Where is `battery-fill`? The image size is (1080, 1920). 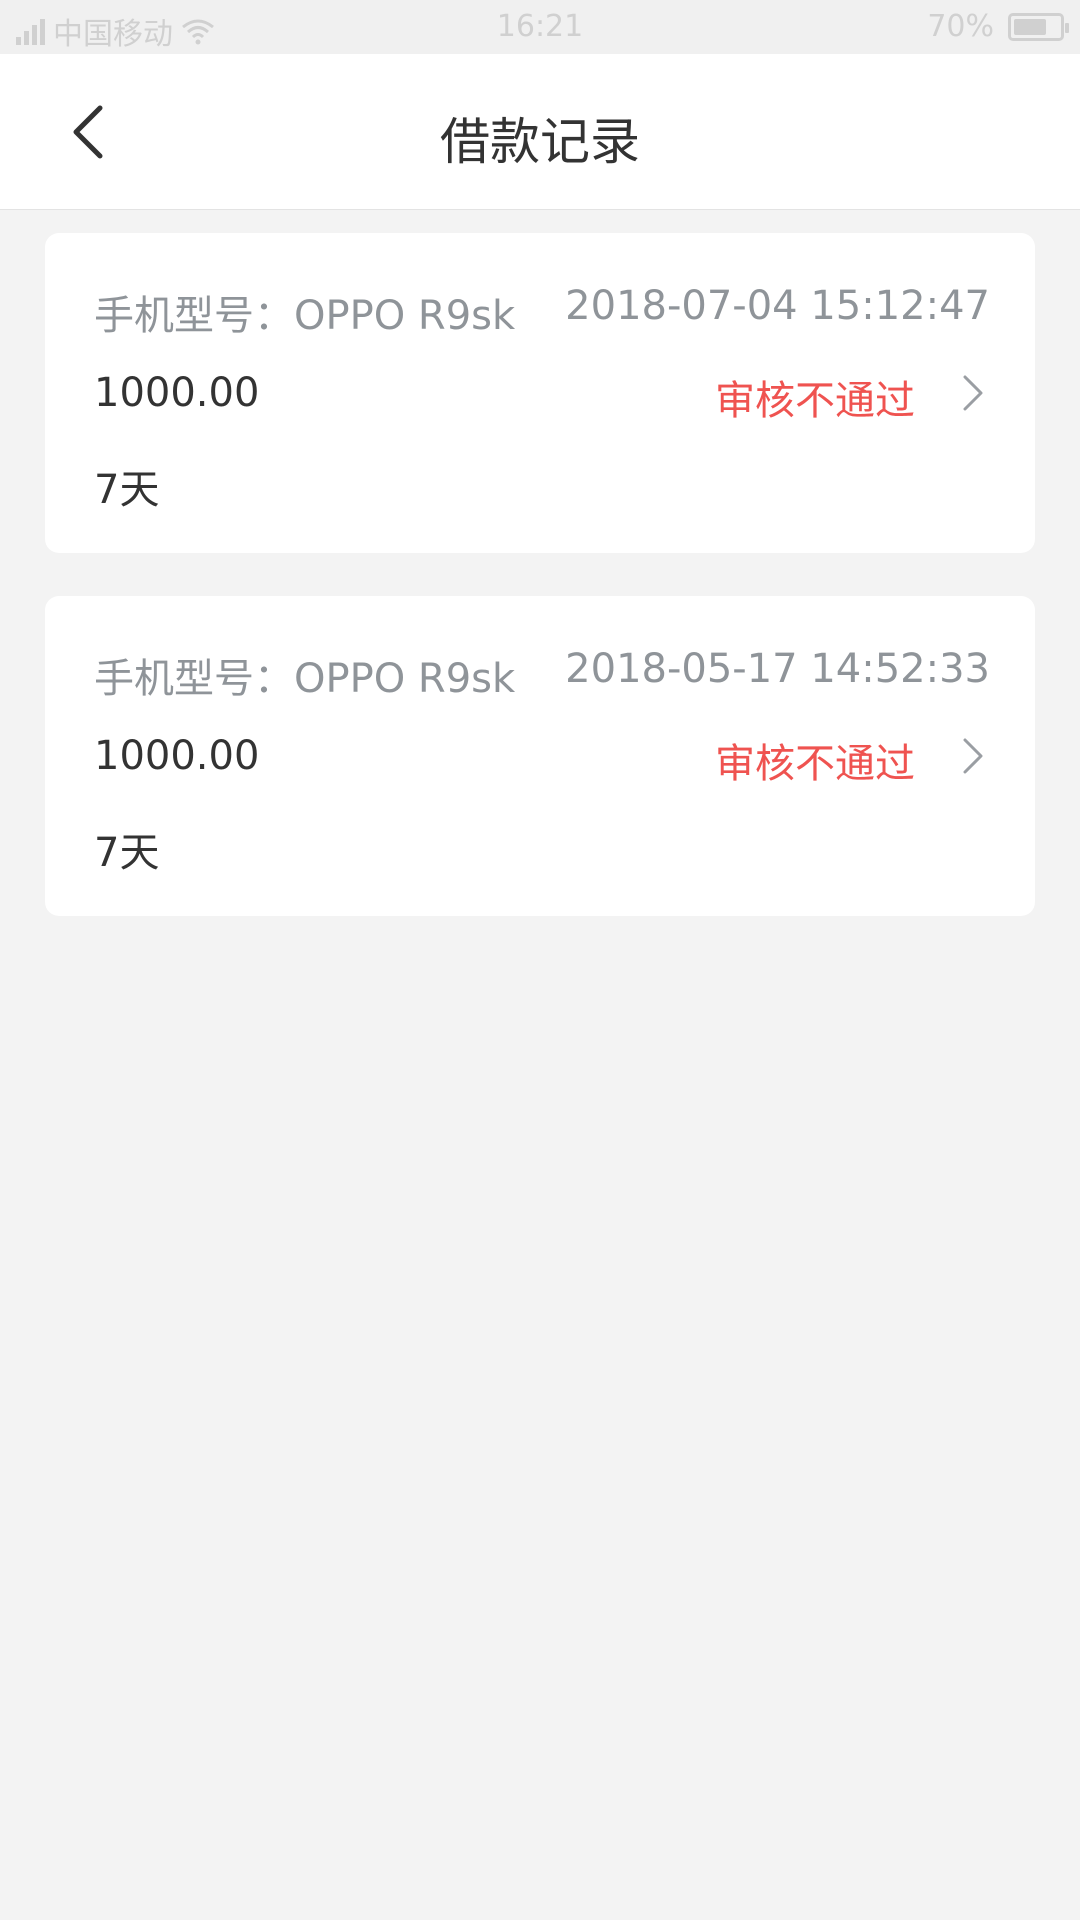 battery-fill is located at coordinates (1030, 26).